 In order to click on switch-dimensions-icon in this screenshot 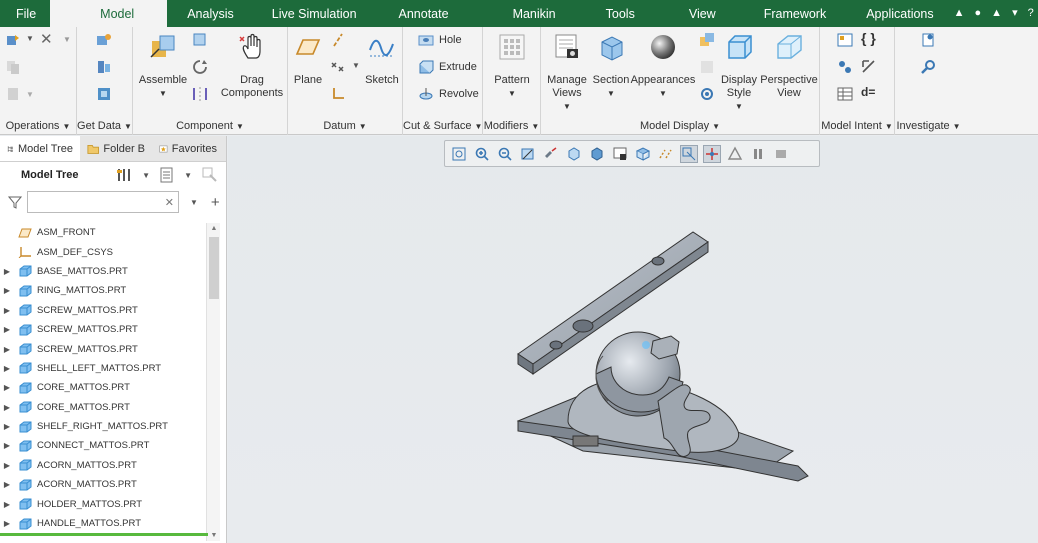, I will do `click(869, 67)`.